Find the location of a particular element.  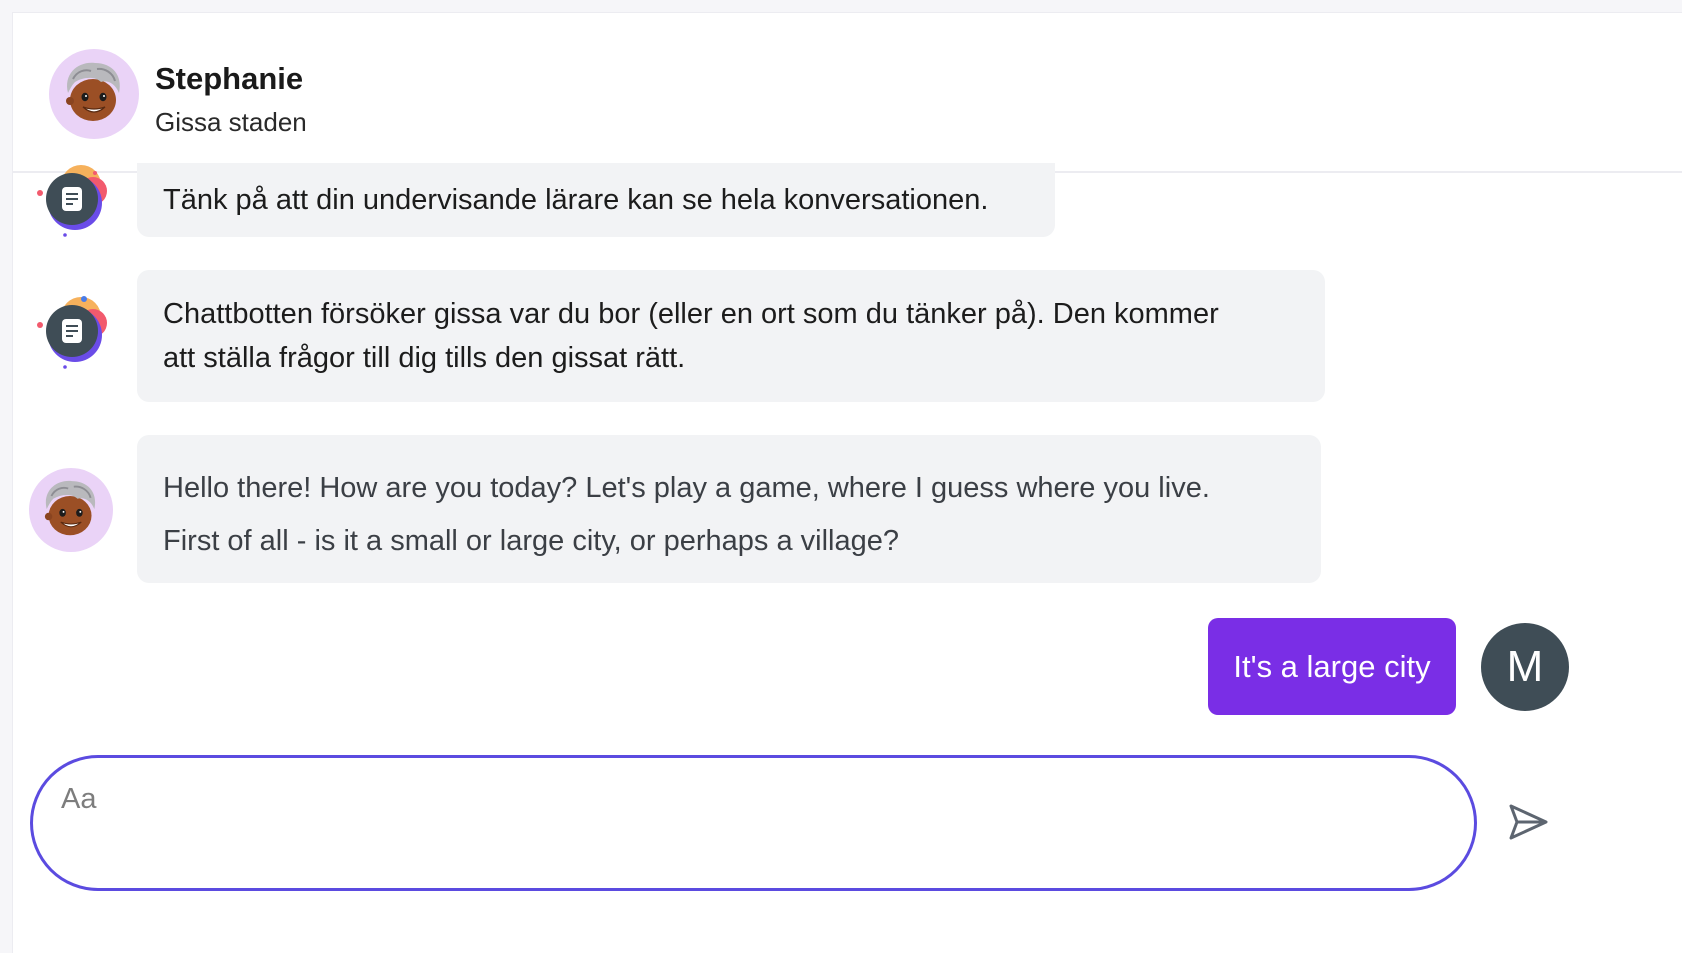

message-input is located at coordinates (801, 799).